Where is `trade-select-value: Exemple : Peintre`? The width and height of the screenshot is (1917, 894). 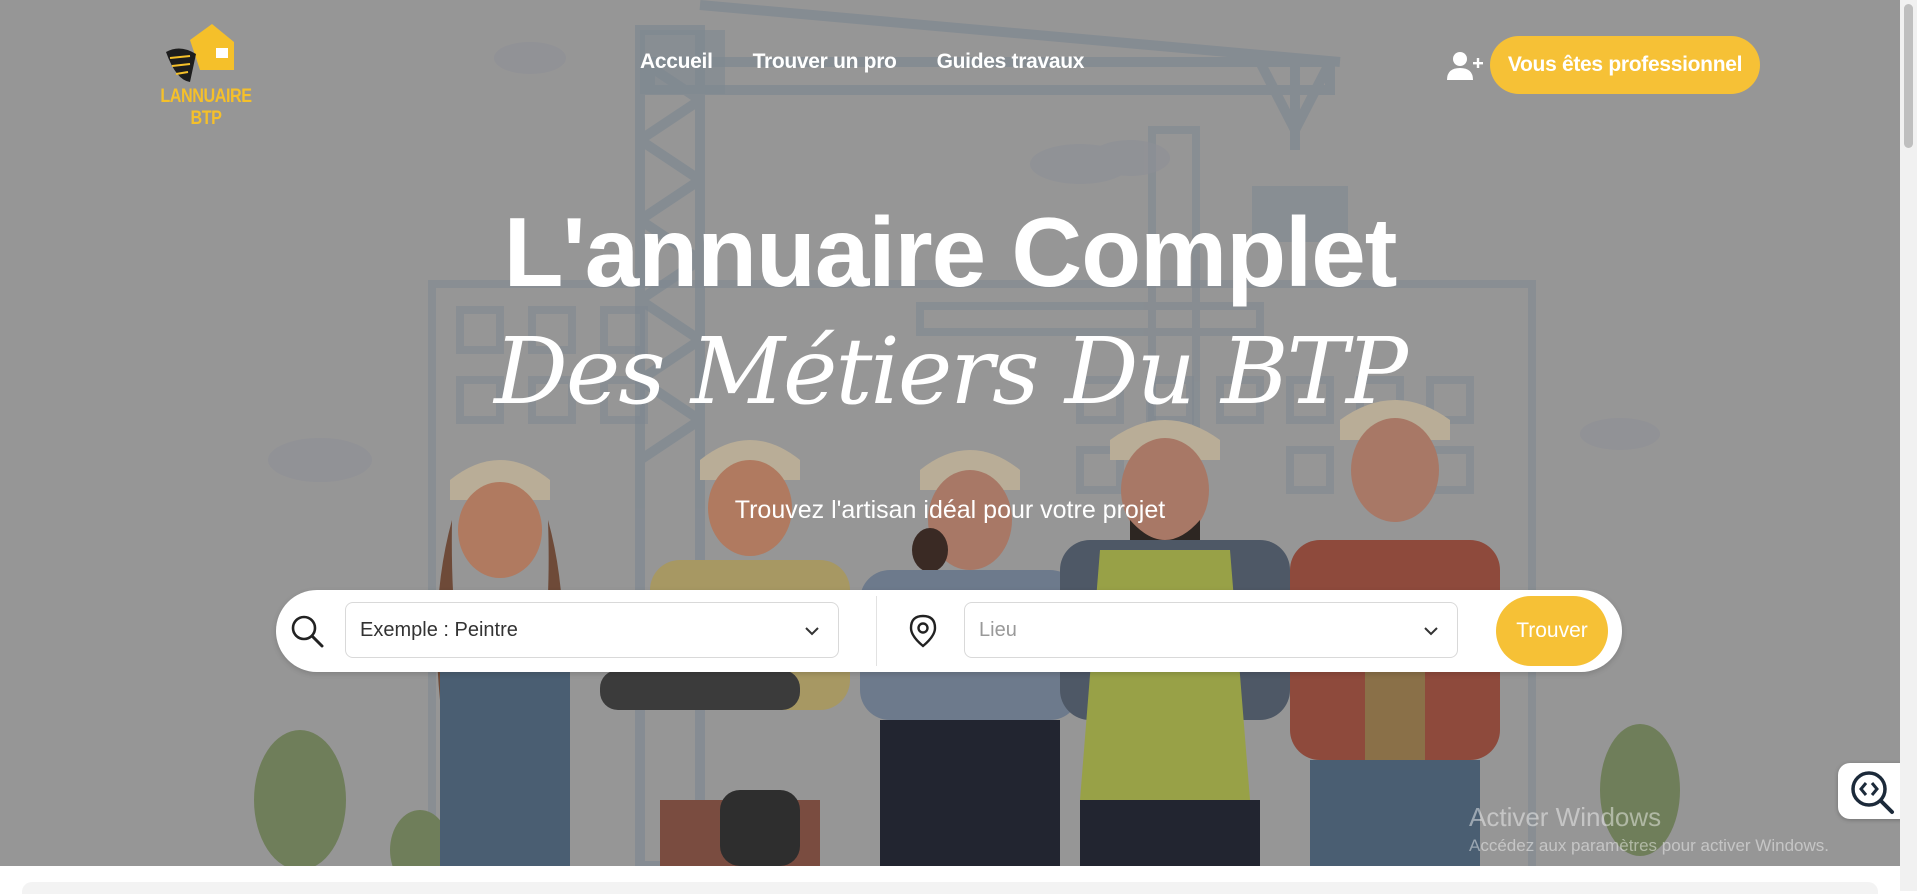 trade-select-value: Exemple : Peintre is located at coordinates (439, 630).